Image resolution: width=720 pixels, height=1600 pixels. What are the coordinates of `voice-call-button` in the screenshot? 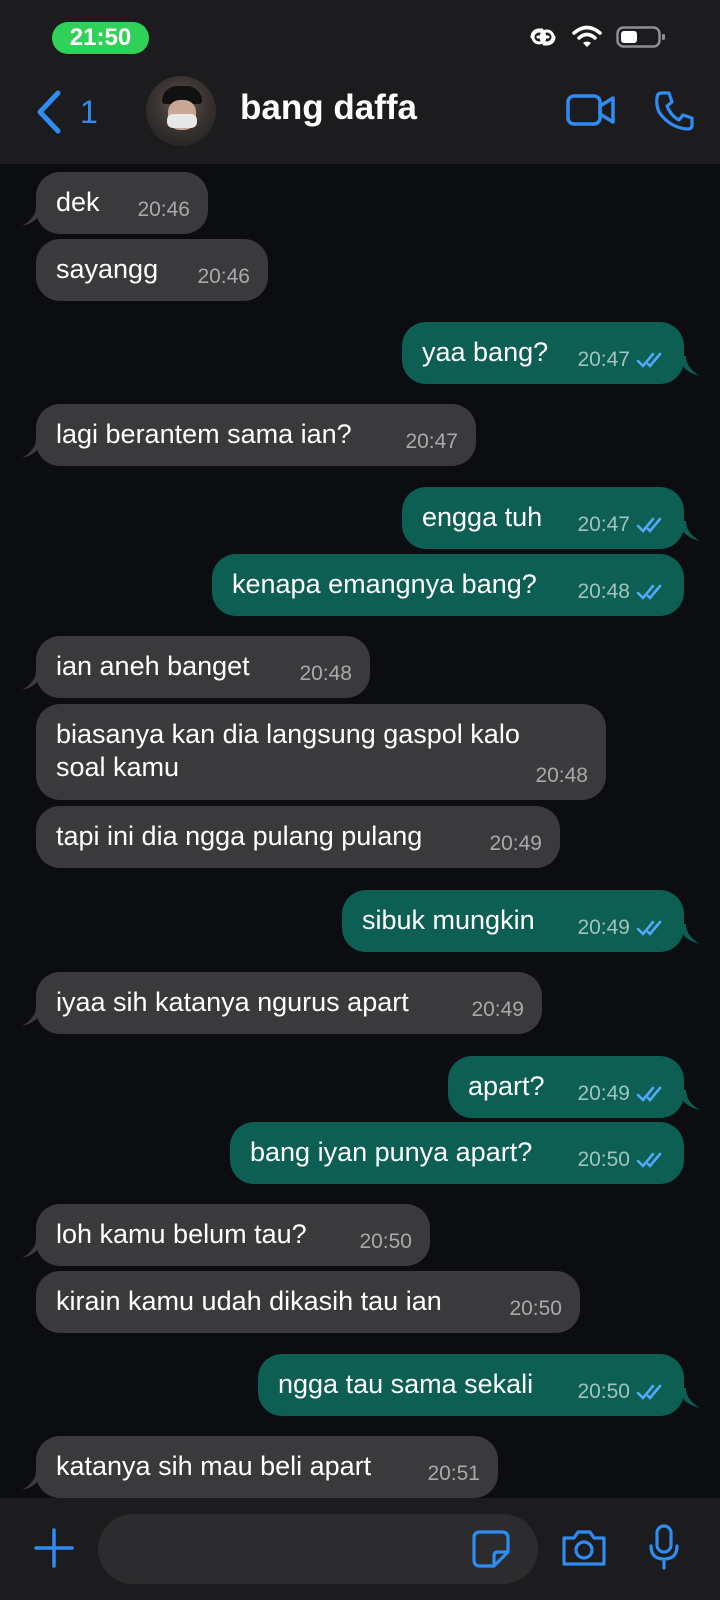 It's located at (674, 113).